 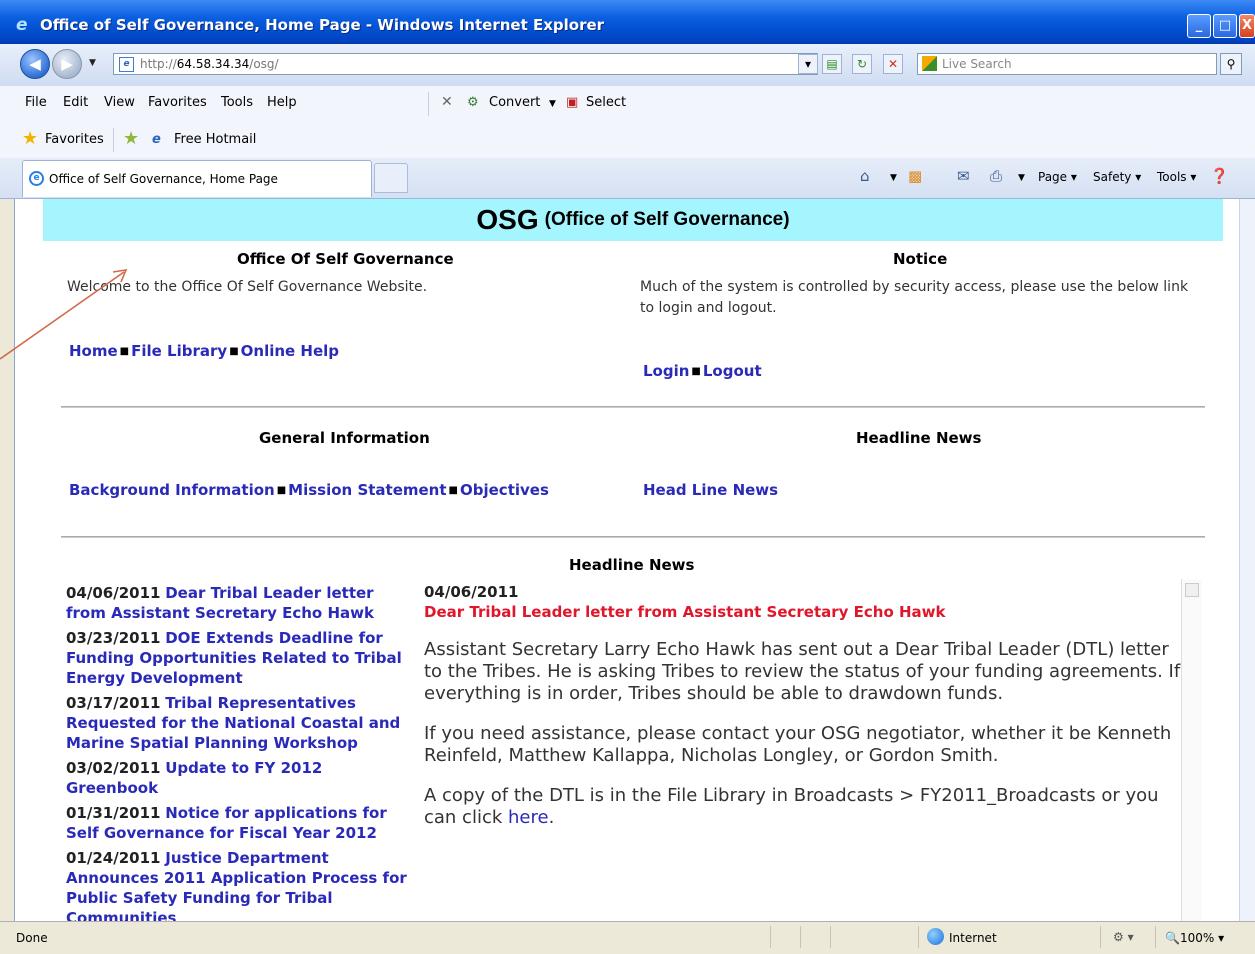 I want to click on news-date: 03/23/2011, so click(x=113, y=638).